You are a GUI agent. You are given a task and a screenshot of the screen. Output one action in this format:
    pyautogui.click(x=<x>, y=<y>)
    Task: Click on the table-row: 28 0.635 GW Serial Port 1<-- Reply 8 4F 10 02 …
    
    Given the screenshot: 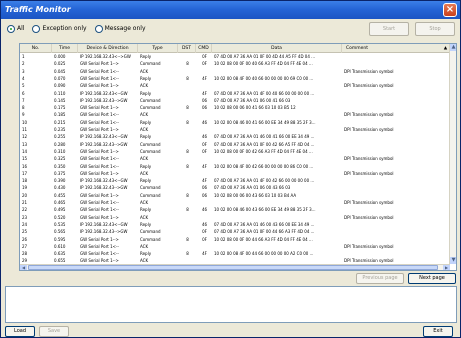 What is the action you would take?
    pyautogui.click(x=235, y=253)
    